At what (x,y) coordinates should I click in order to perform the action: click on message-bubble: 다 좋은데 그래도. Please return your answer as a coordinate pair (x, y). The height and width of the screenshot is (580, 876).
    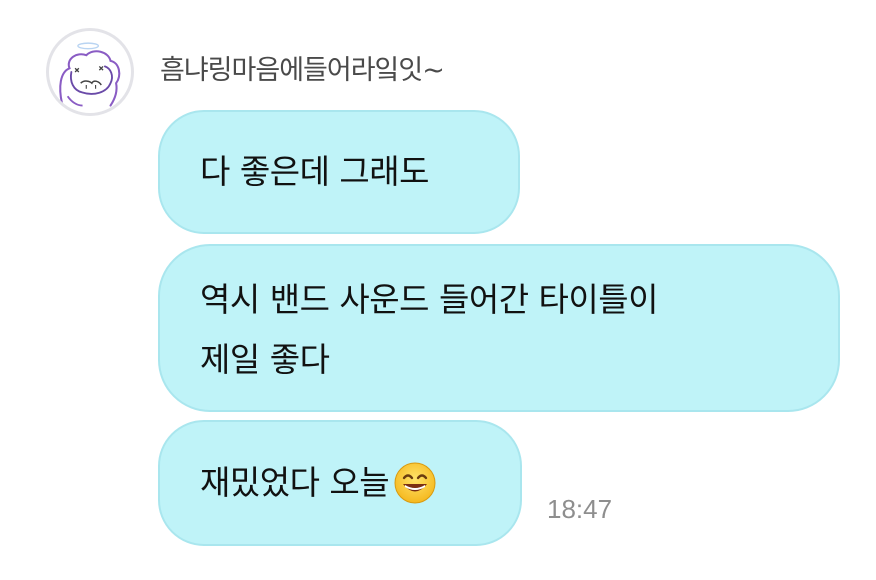
    Looking at the image, I should click on (339, 172).